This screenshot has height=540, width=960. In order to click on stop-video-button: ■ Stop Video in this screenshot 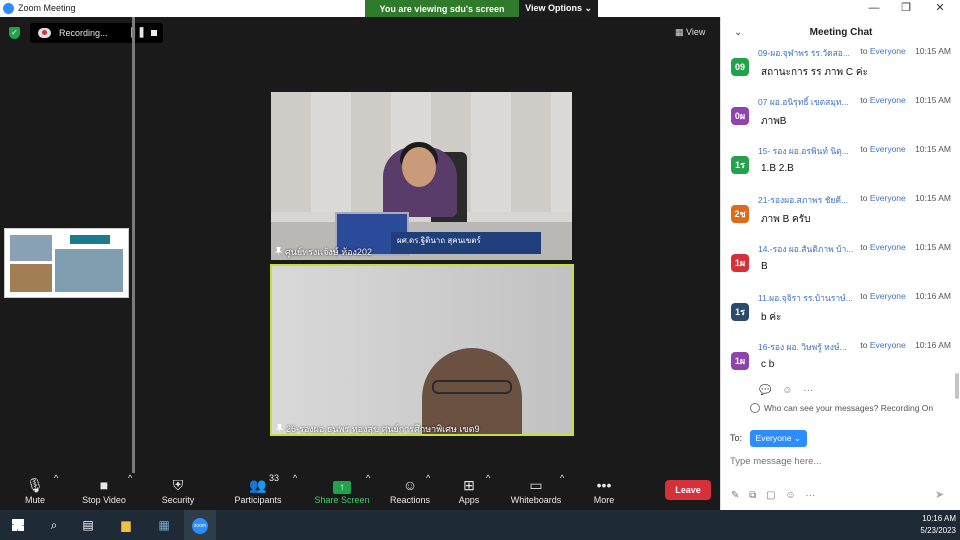, I will do `click(104, 491)`.